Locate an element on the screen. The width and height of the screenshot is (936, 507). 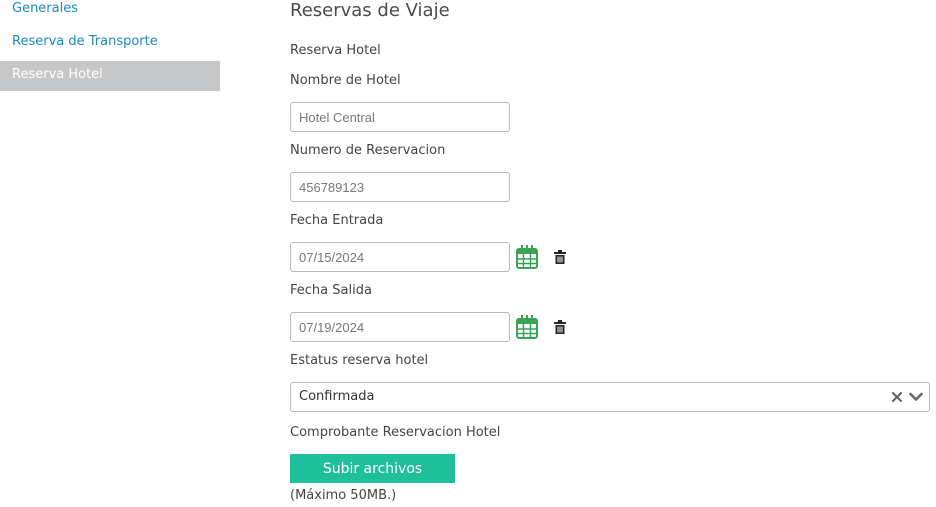
reservation-number-label: Numero de Reservacion is located at coordinates (368, 150).